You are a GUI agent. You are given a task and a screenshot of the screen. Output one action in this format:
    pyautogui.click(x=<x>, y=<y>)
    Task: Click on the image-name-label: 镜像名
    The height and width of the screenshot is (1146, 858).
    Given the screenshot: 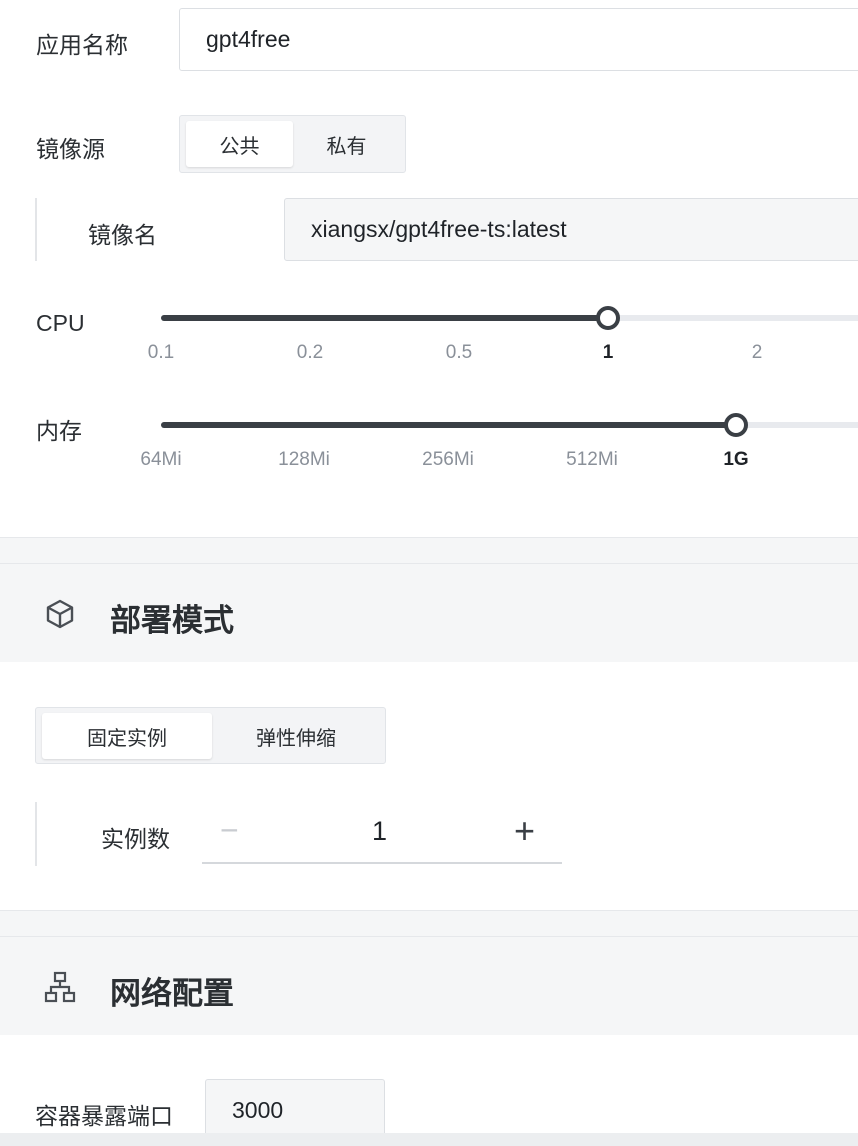 What is the action you would take?
    pyautogui.click(x=122, y=235)
    